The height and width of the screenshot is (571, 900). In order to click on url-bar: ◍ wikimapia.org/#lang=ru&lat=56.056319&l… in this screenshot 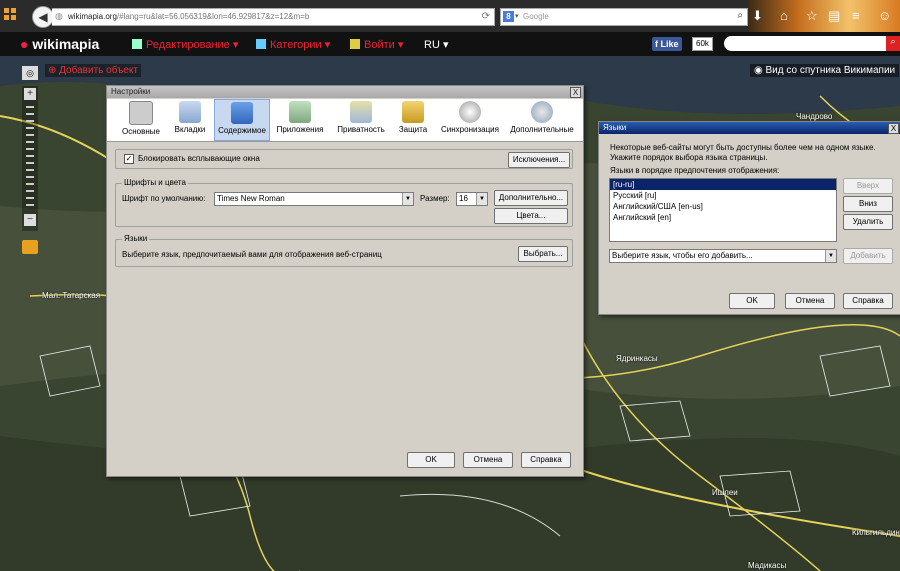, I will do `click(273, 17)`.